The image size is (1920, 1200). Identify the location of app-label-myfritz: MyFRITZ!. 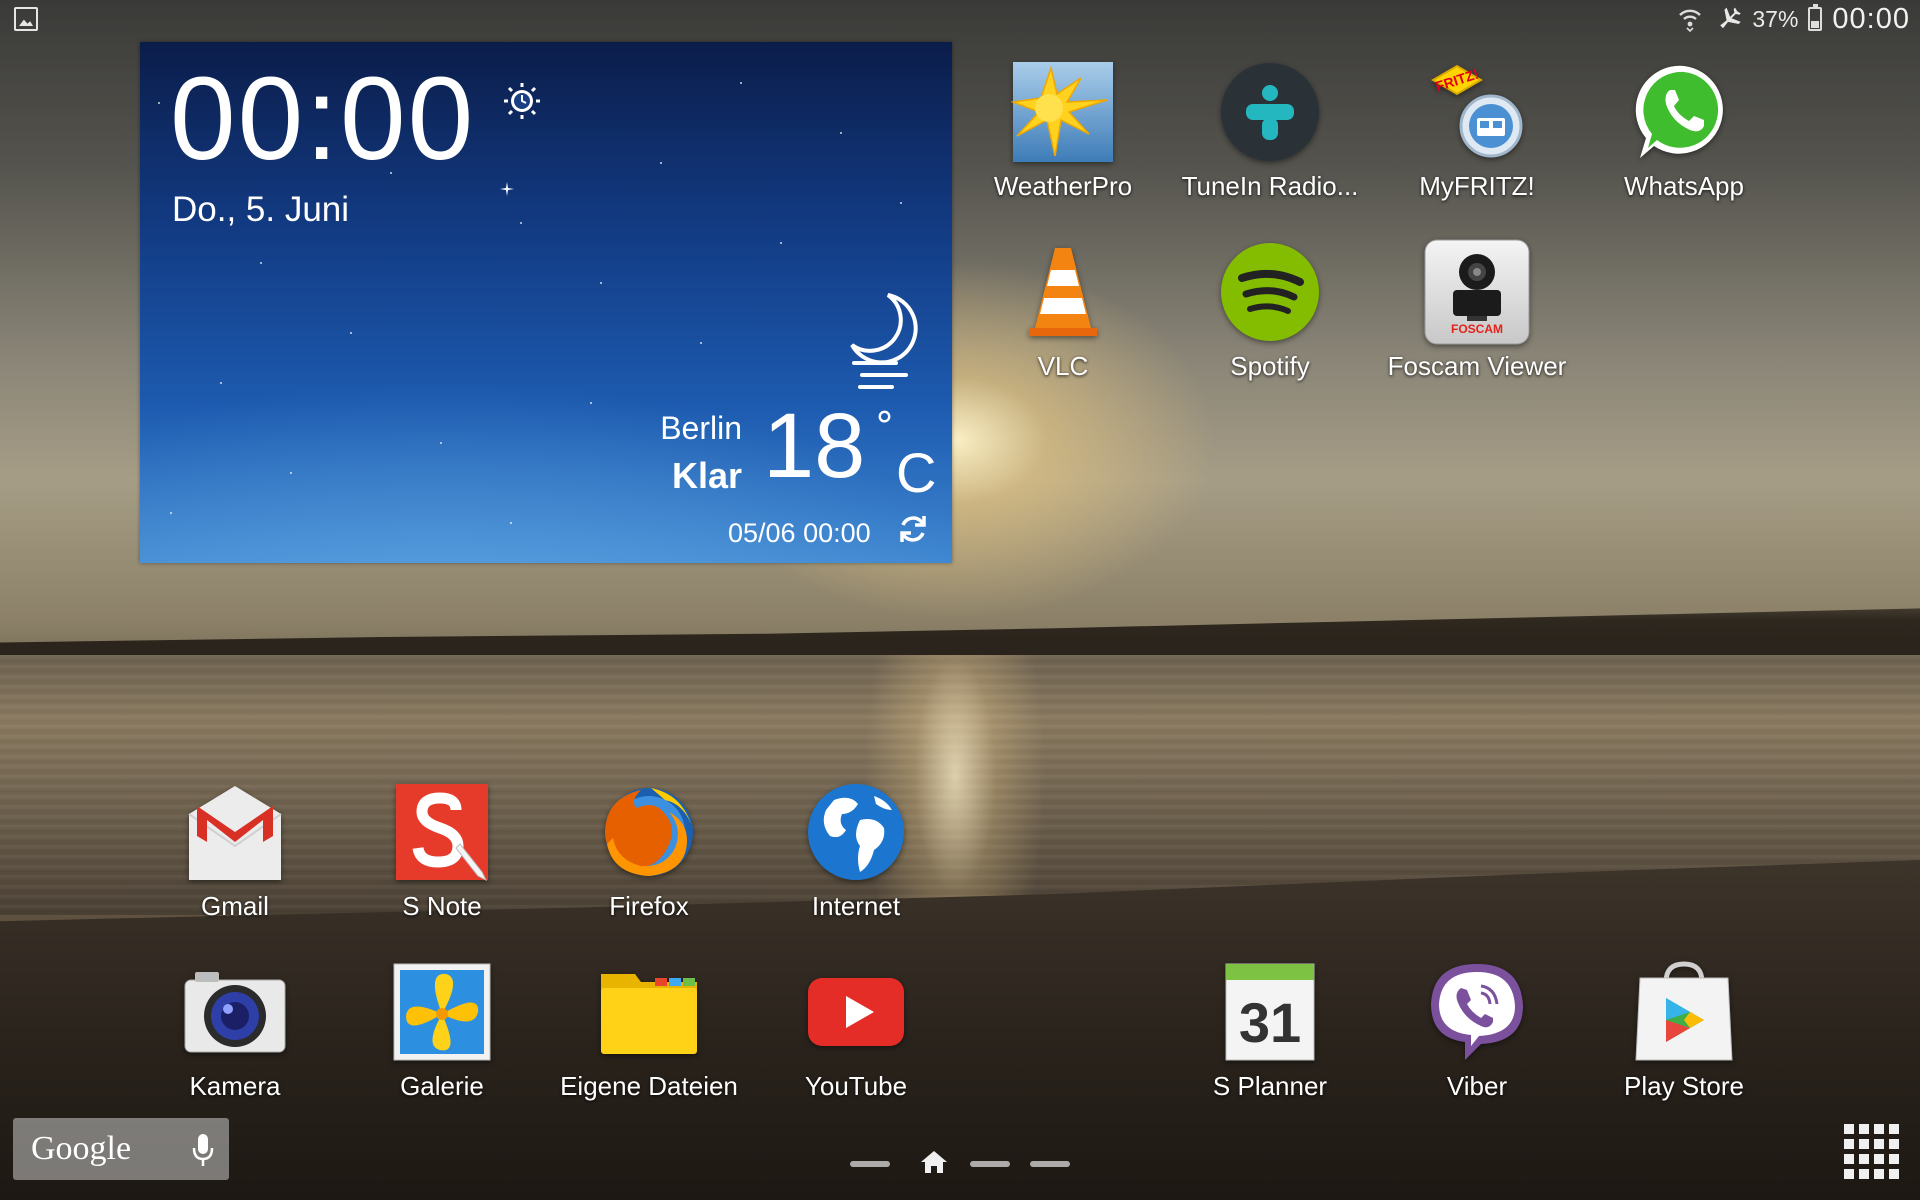
(1477, 186).